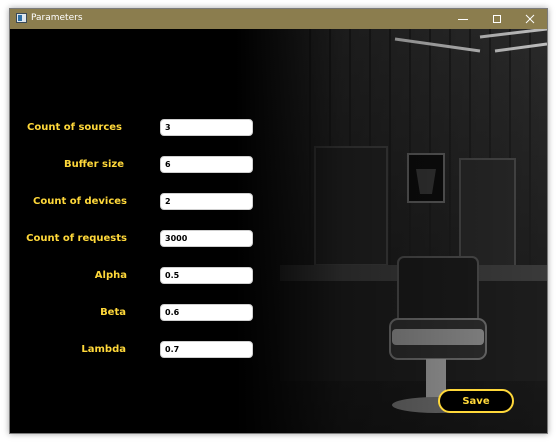 The height and width of the screenshot is (442, 556). I want to click on close-icon, so click(530, 19).